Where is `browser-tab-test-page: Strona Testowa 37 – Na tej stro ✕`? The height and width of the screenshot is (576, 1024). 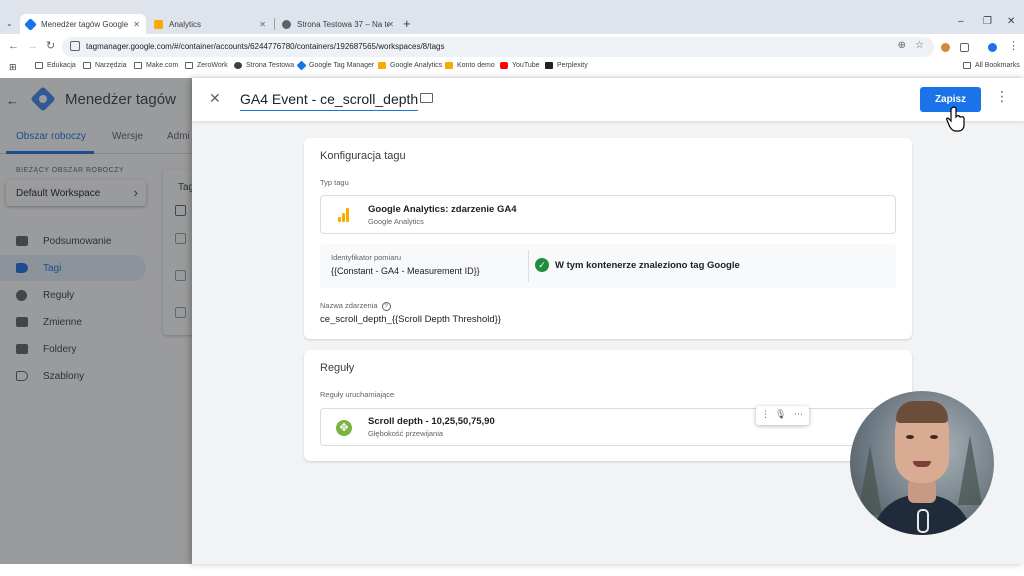
browser-tab-test-page: Strona Testowa 37 – Na tej stro ✕ is located at coordinates (338, 24).